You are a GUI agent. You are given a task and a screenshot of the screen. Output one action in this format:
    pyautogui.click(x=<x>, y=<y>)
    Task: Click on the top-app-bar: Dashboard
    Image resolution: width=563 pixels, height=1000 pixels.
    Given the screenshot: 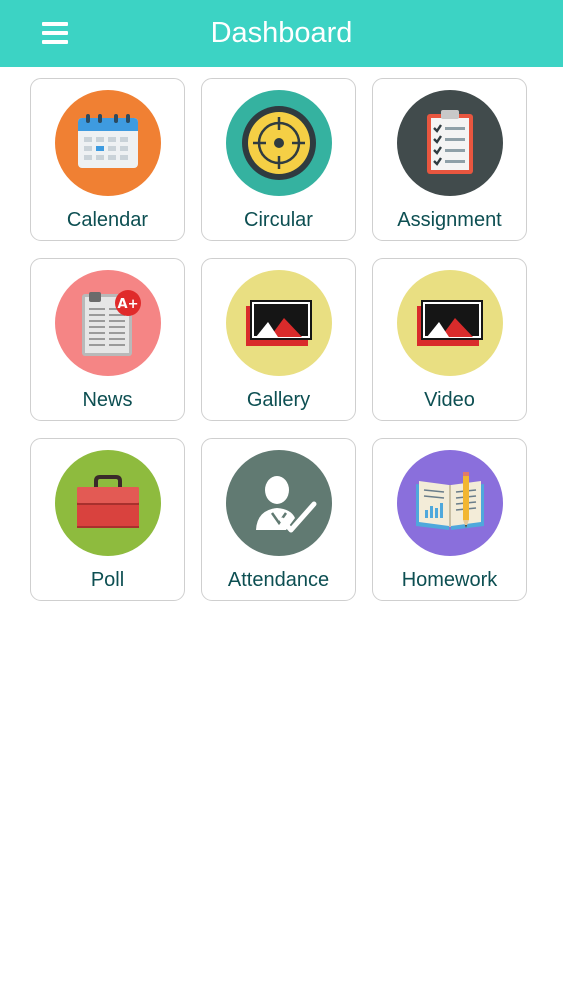 What is the action you would take?
    pyautogui.click(x=281, y=33)
    